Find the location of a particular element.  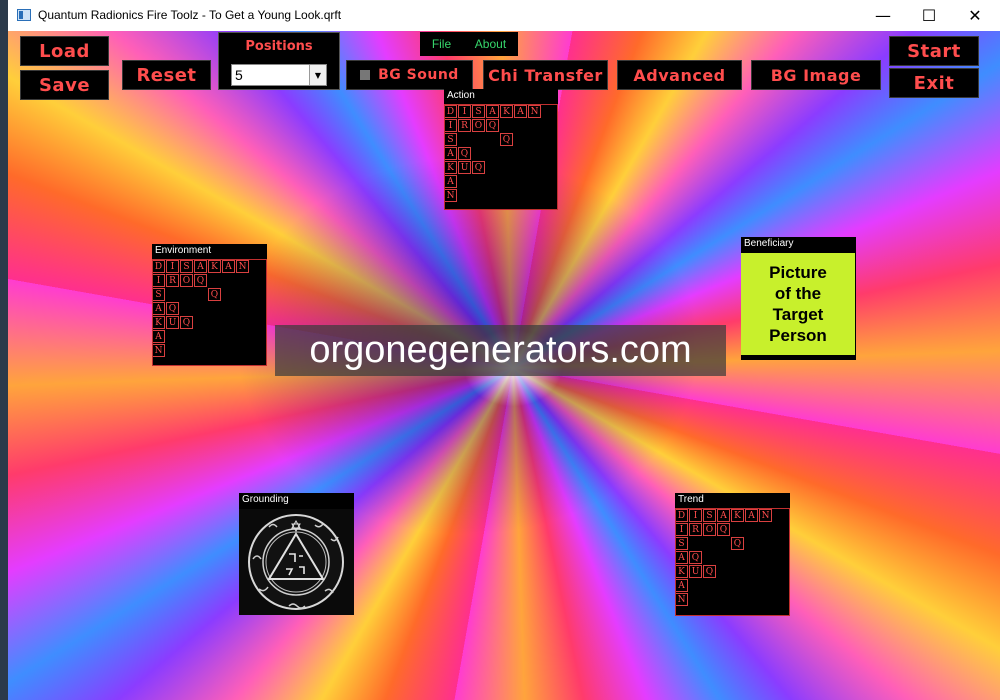

grid-cell: O is located at coordinates (709, 529).